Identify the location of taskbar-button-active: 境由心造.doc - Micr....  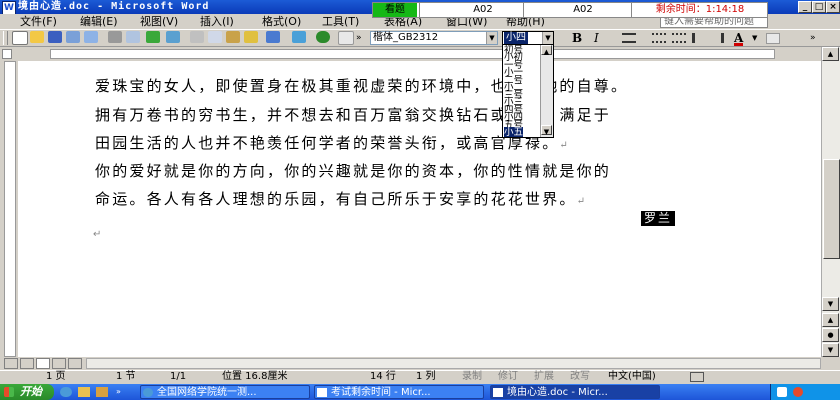
(575, 392).